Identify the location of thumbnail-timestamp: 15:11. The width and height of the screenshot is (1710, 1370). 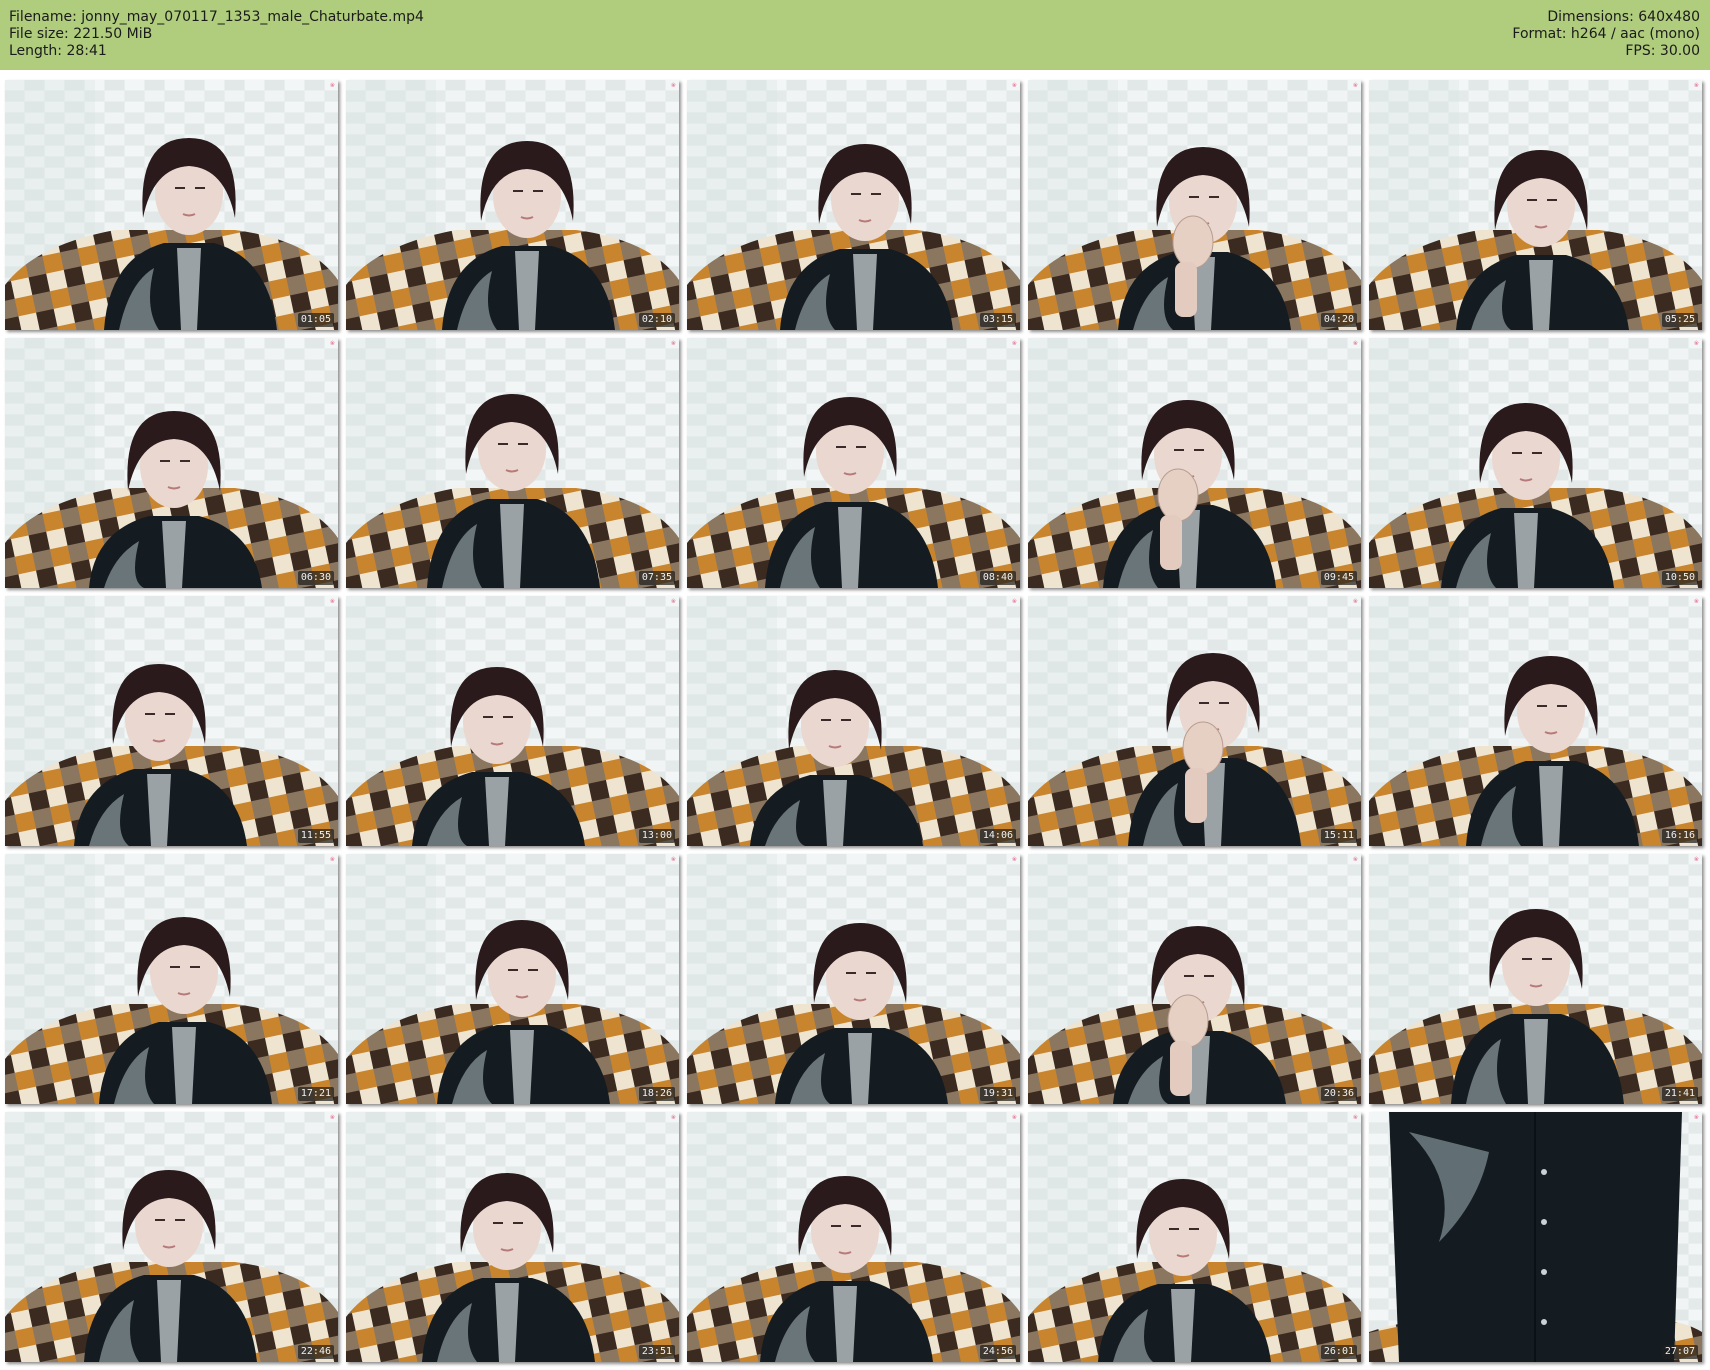
(1338, 836).